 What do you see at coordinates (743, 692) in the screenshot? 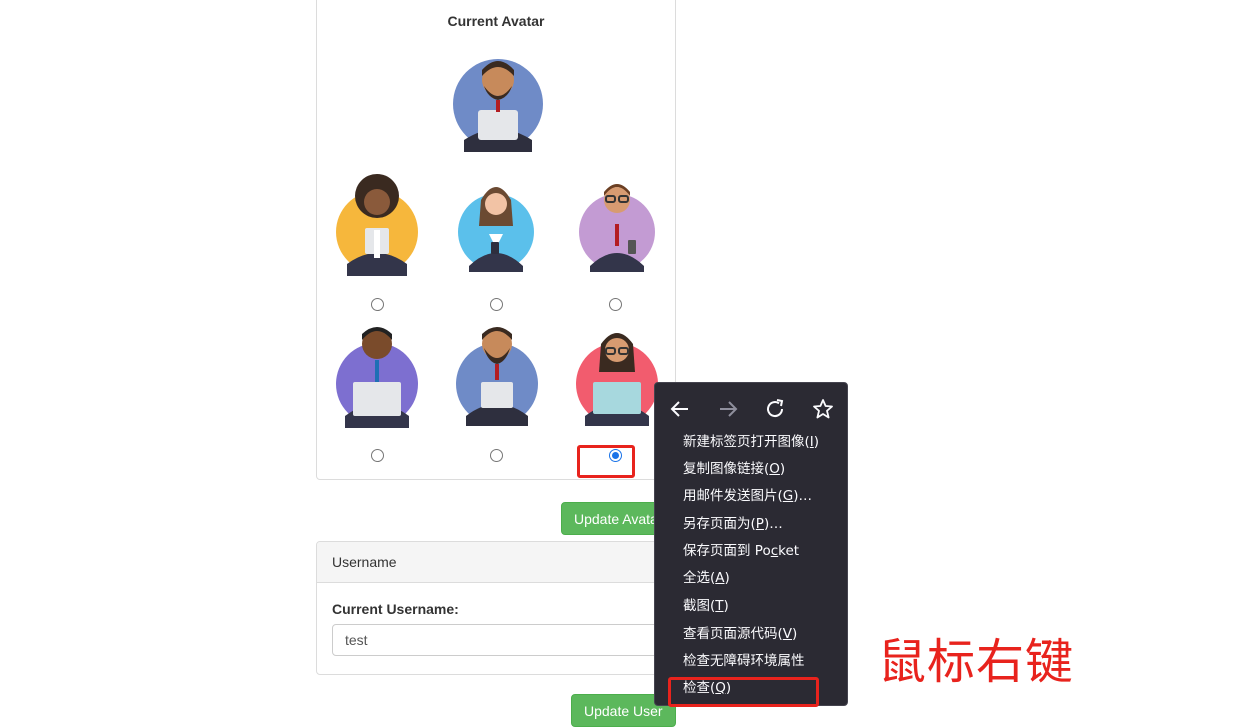
I see `inspect-highlight` at bounding box center [743, 692].